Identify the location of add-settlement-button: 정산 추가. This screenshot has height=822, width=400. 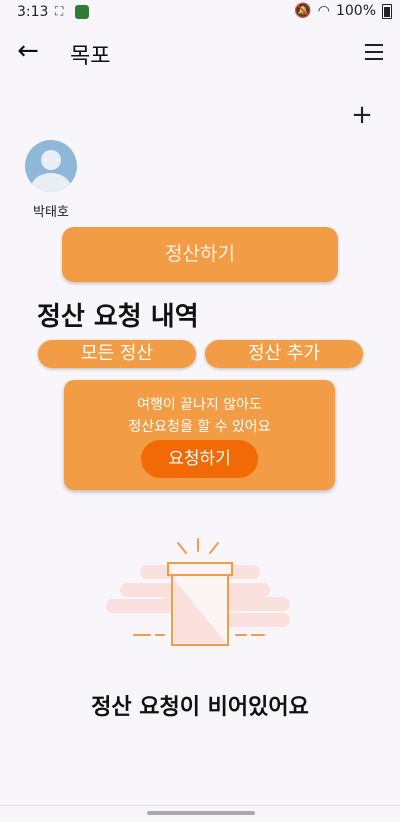
(284, 354).